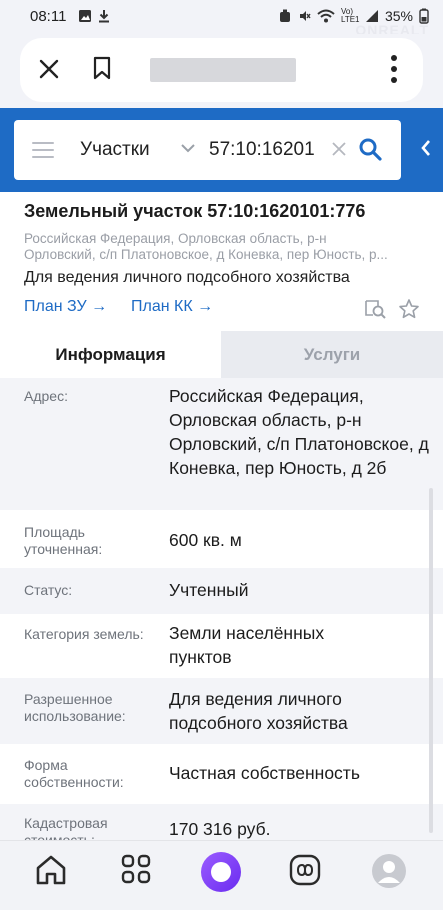 The width and height of the screenshot is (443, 910). What do you see at coordinates (264, 773) in the screenshot?
I see `detail-value: Частная собственность` at bounding box center [264, 773].